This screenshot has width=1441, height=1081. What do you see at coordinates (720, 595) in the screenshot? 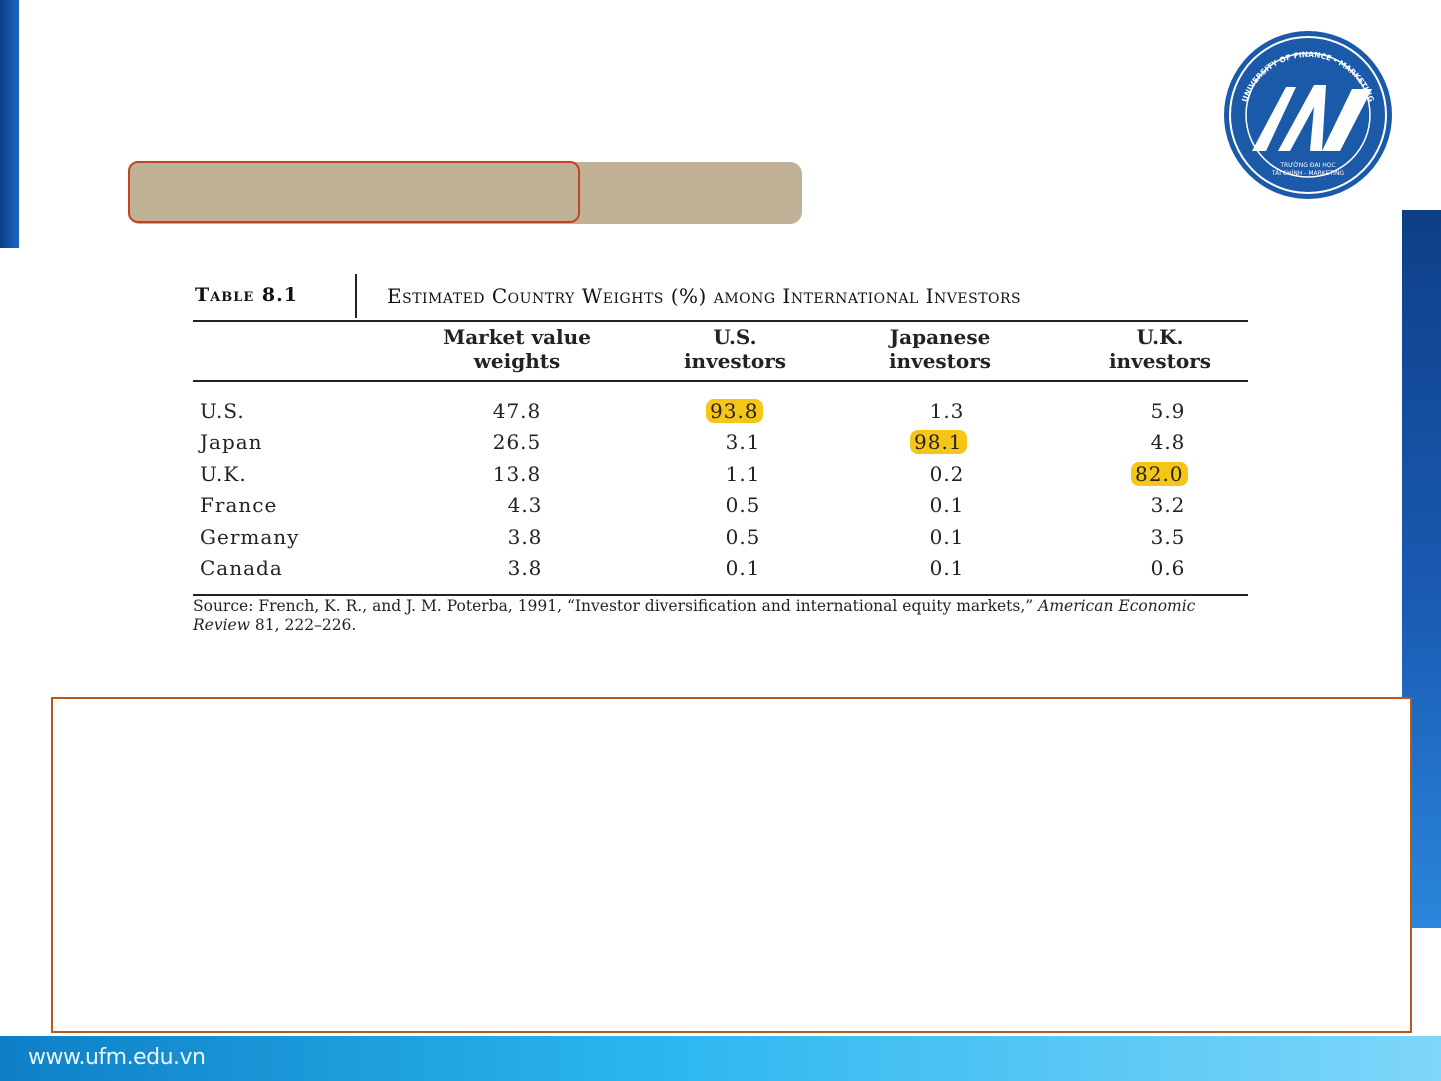
I see `table-bottom-rule` at bounding box center [720, 595].